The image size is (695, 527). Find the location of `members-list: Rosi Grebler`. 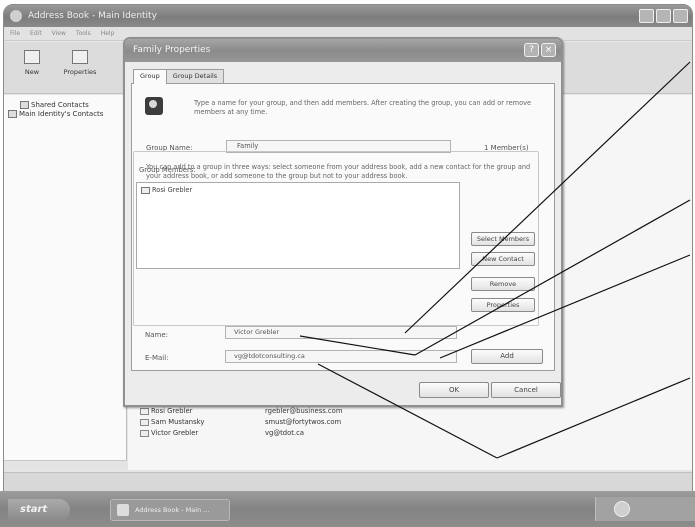

members-list: Rosi Grebler is located at coordinates (298, 225).